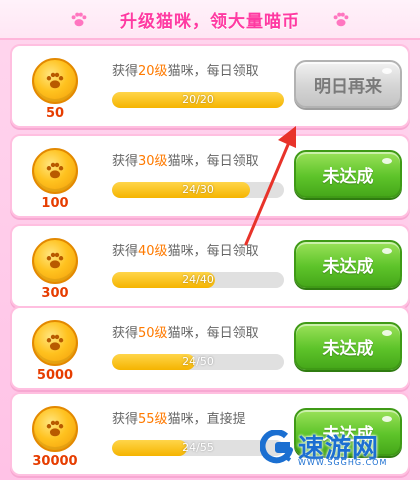  Describe the element at coordinates (55, 293) in the screenshot. I see `reward-amount: 300` at that location.